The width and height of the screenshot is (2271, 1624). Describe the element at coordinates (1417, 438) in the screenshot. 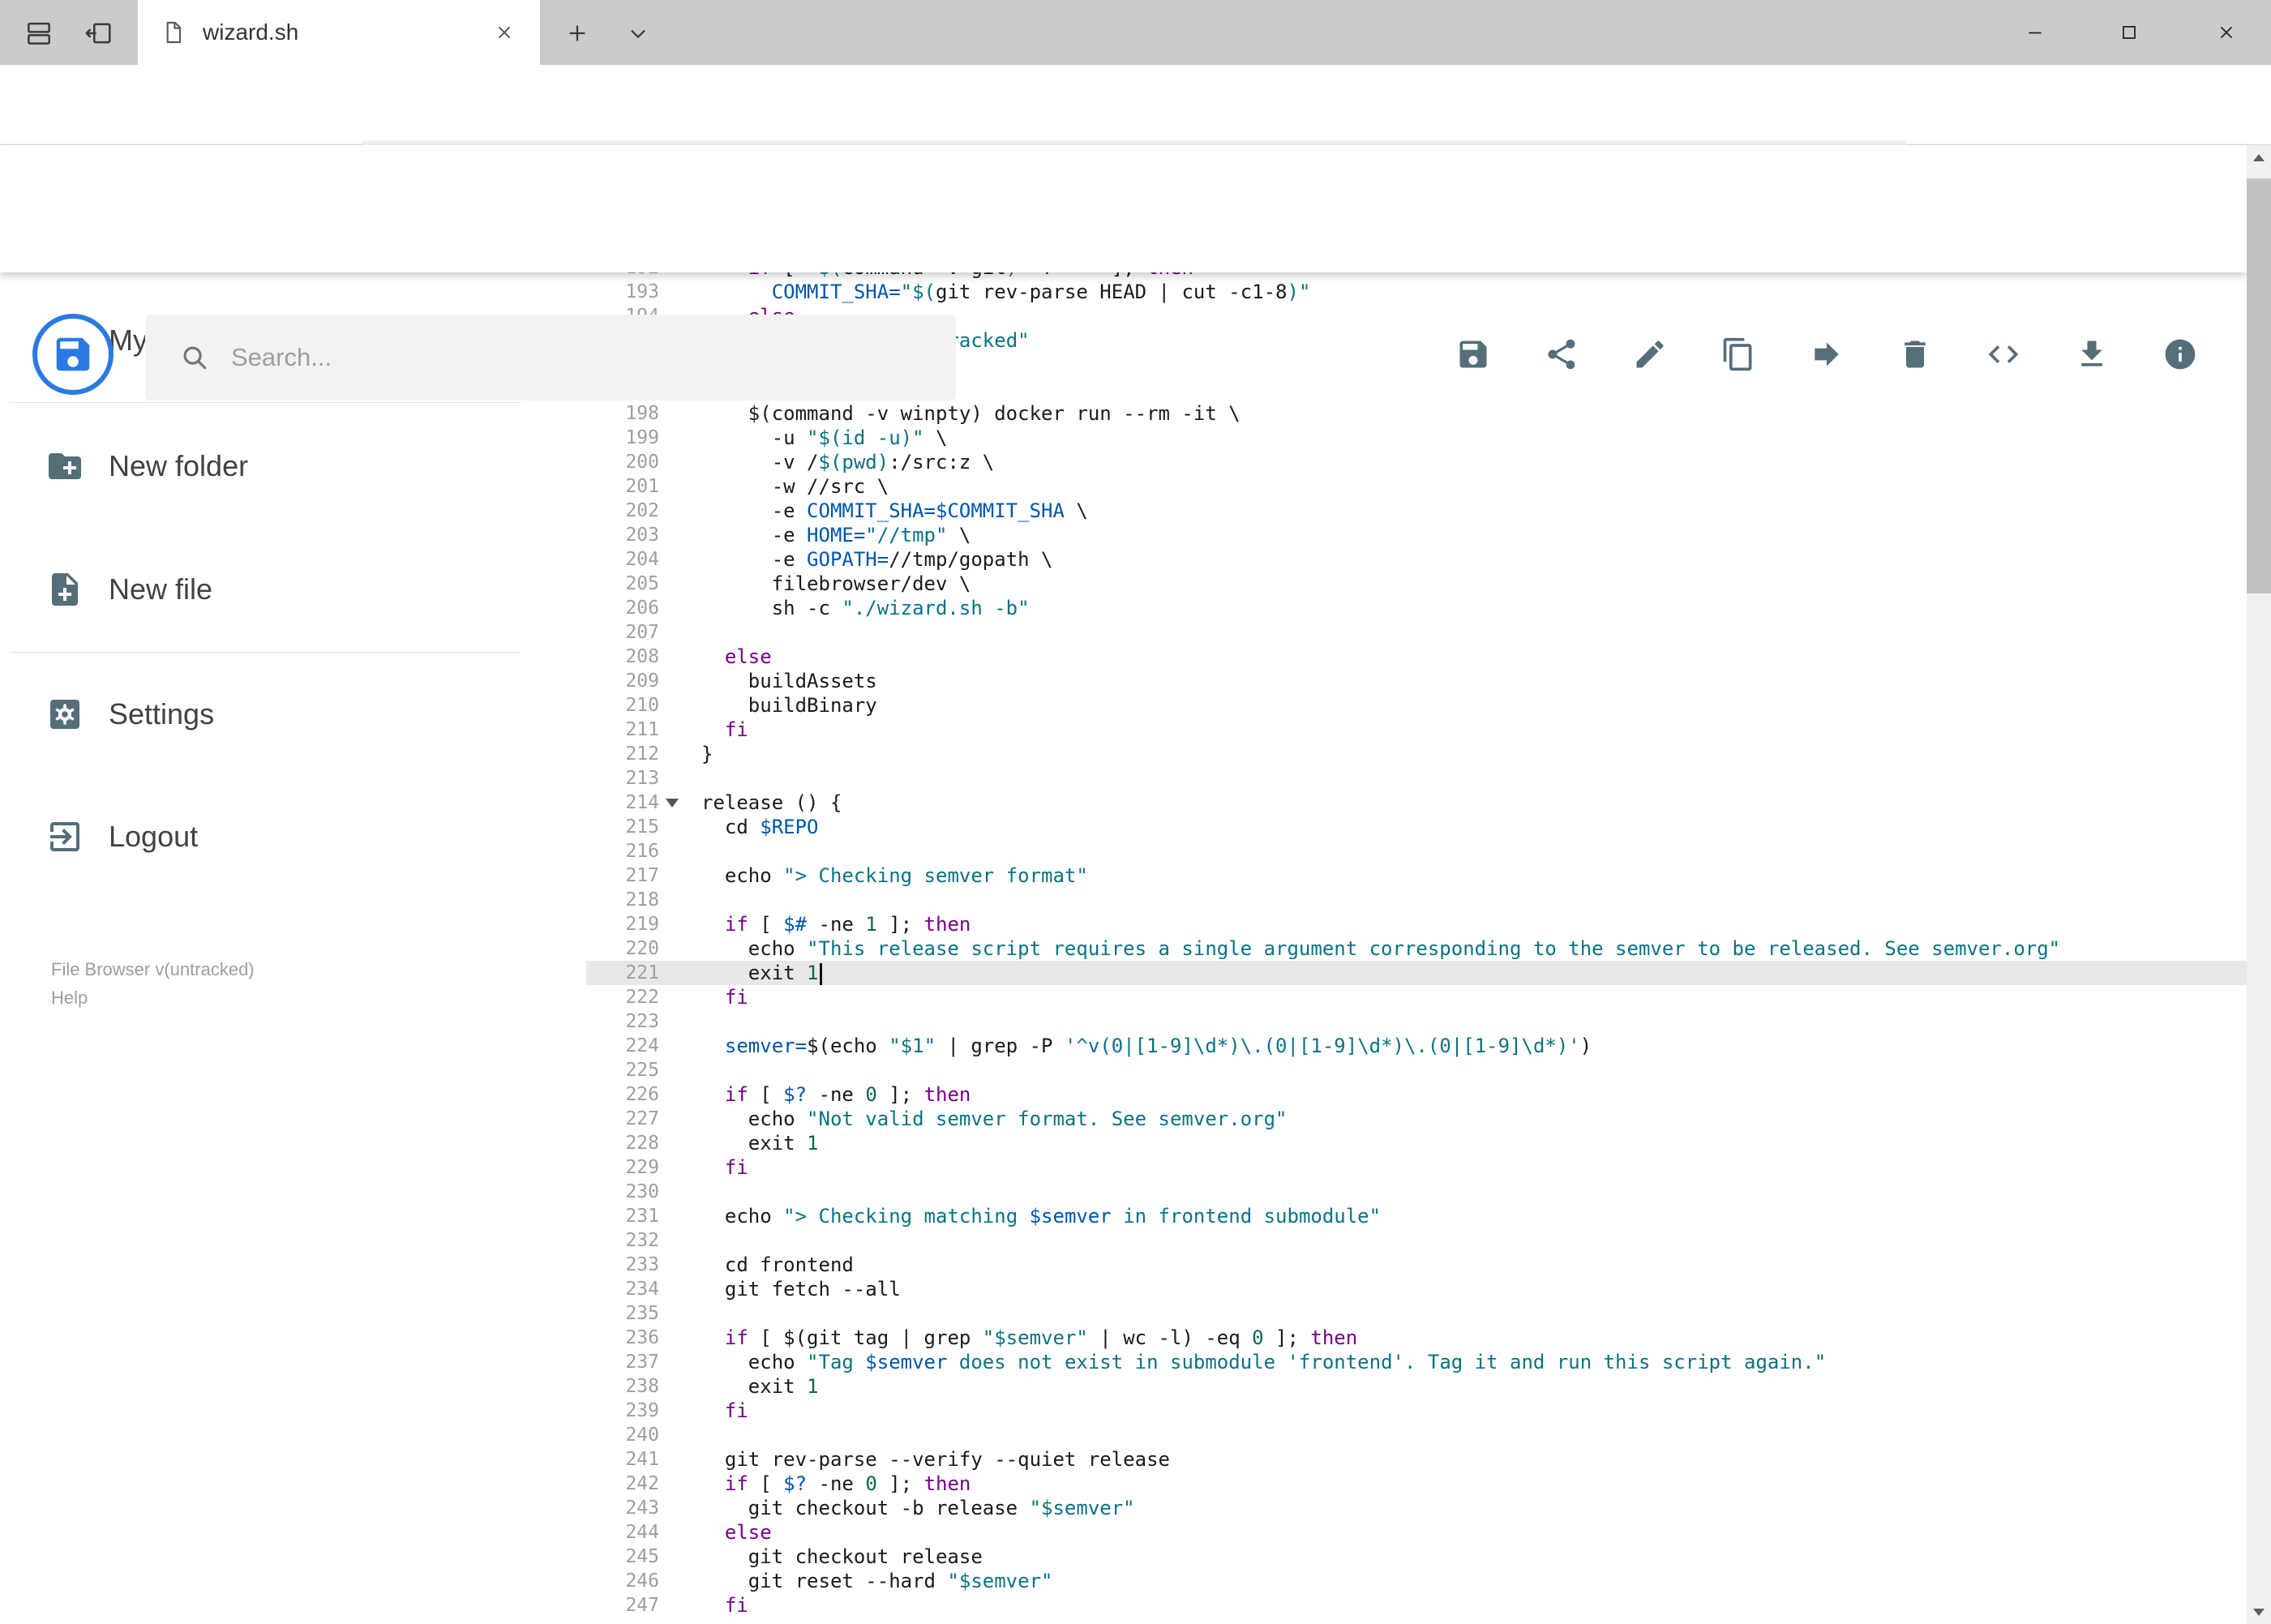

I see `code-line: 199 -u "$(id -u)" \` at that location.